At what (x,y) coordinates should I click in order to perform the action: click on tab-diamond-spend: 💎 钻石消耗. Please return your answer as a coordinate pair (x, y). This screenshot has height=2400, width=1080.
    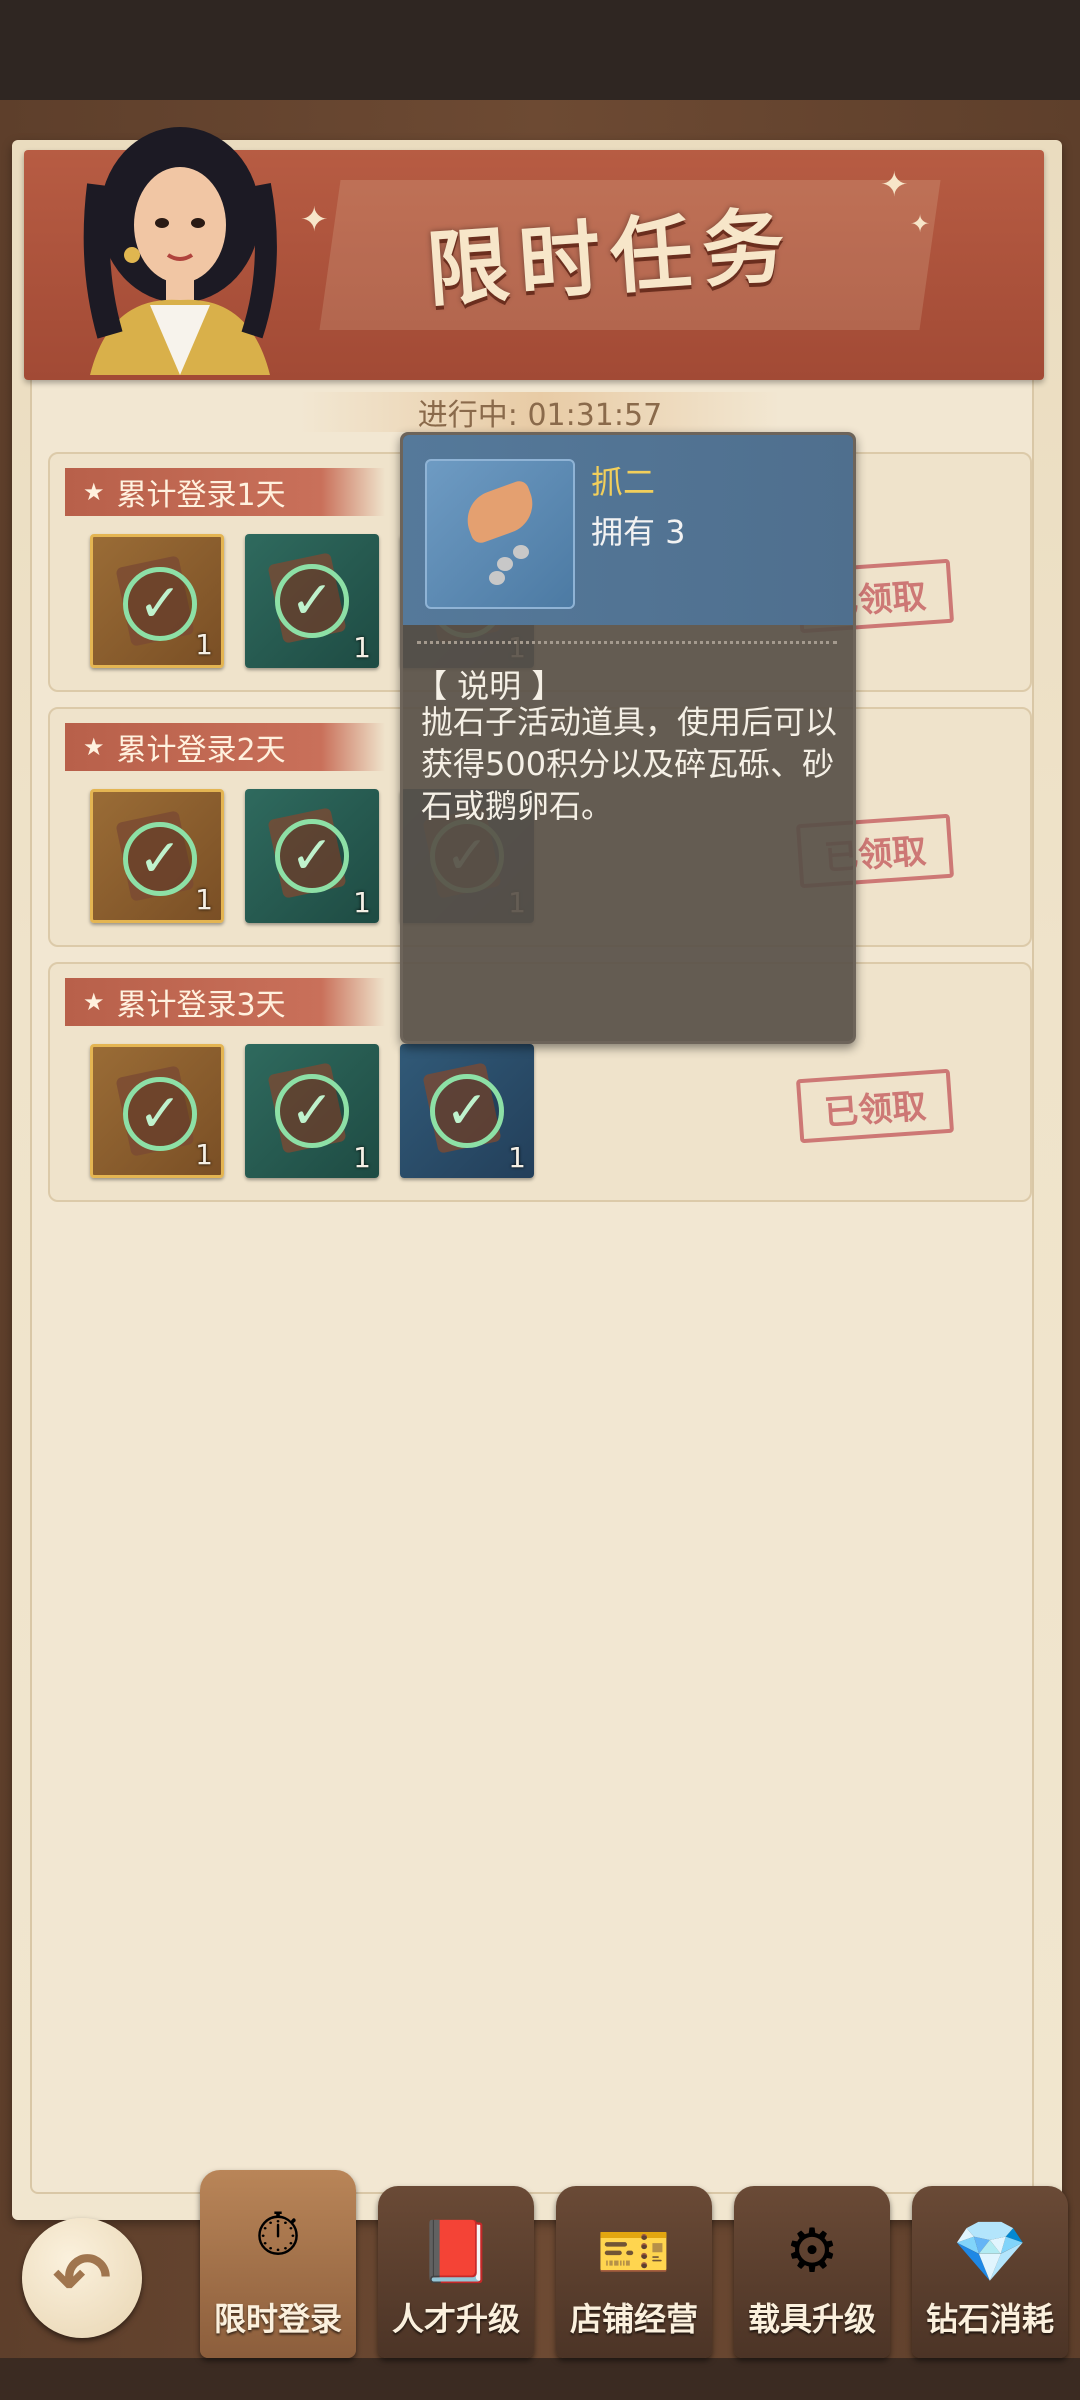
    Looking at the image, I should click on (990, 2272).